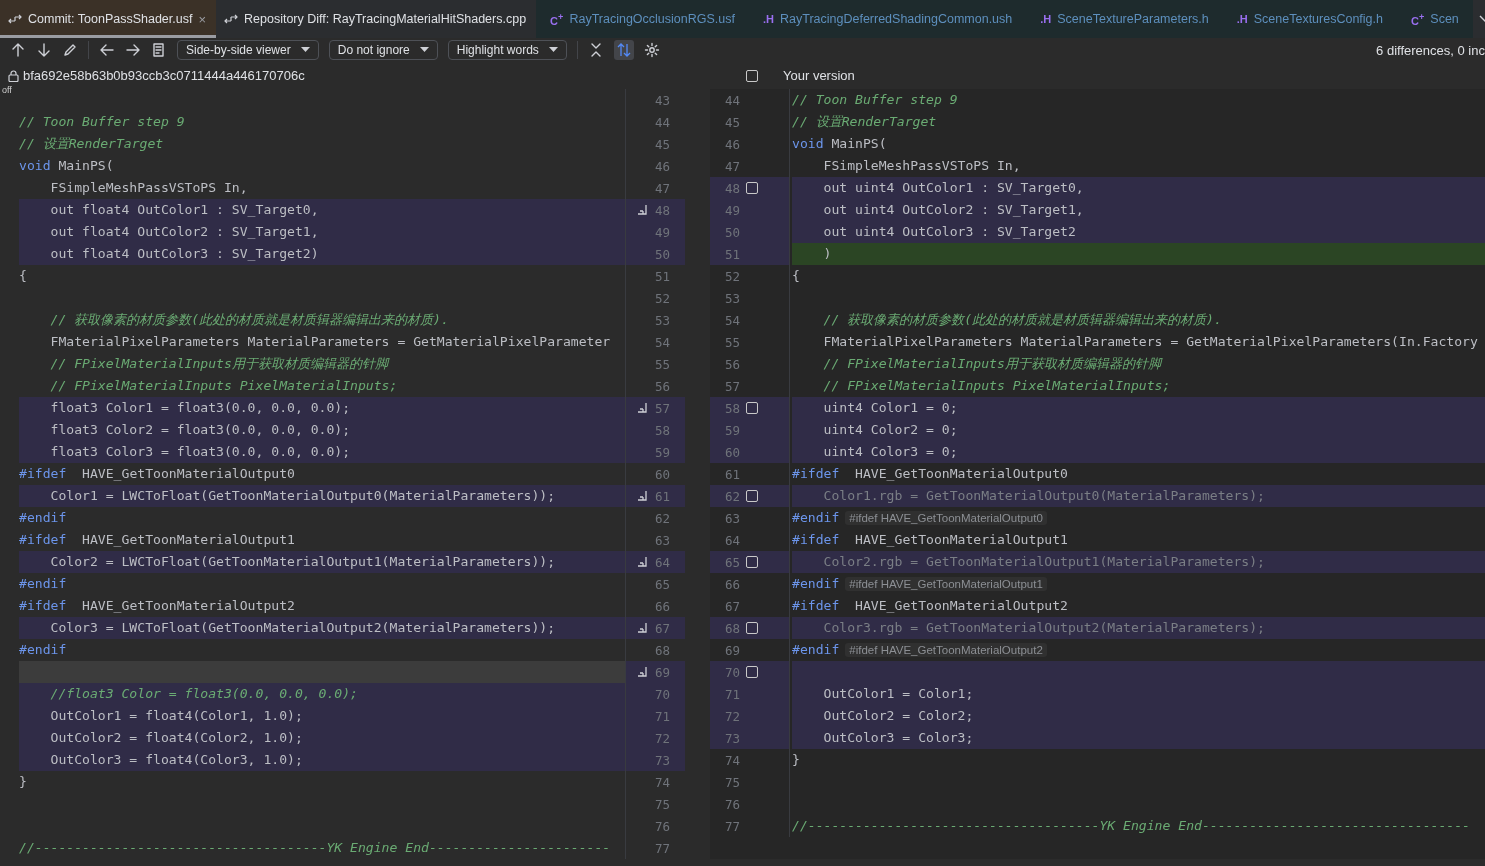 The height and width of the screenshot is (866, 1485). I want to click on settings-icon, so click(651, 50).